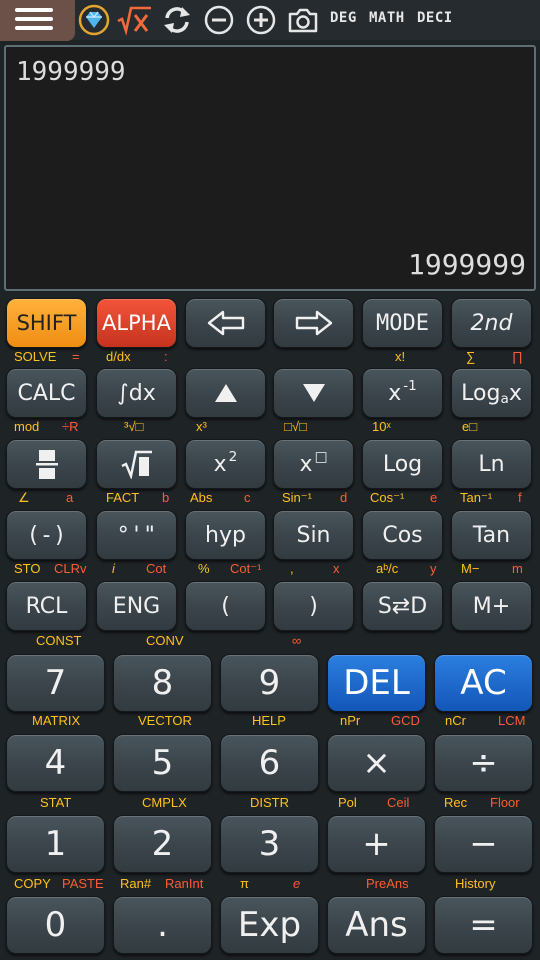 The width and height of the screenshot is (540, 960). What do you see at coordinates (162, 763) in the screenshot?
I see `digit-5-key: 5` at bounding box center [162, 763].